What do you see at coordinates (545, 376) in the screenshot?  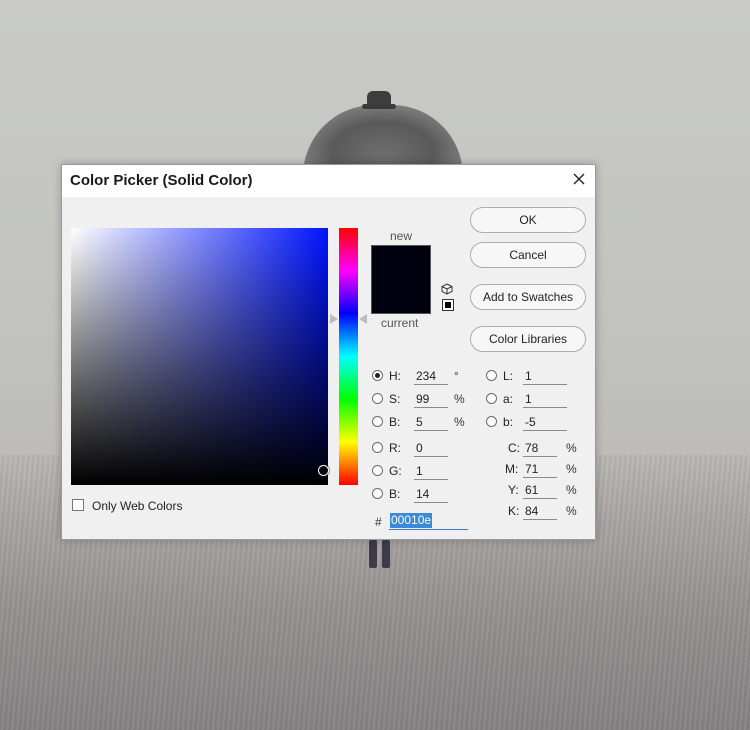 I see `lightness-input` at bounding box center [545, 376].